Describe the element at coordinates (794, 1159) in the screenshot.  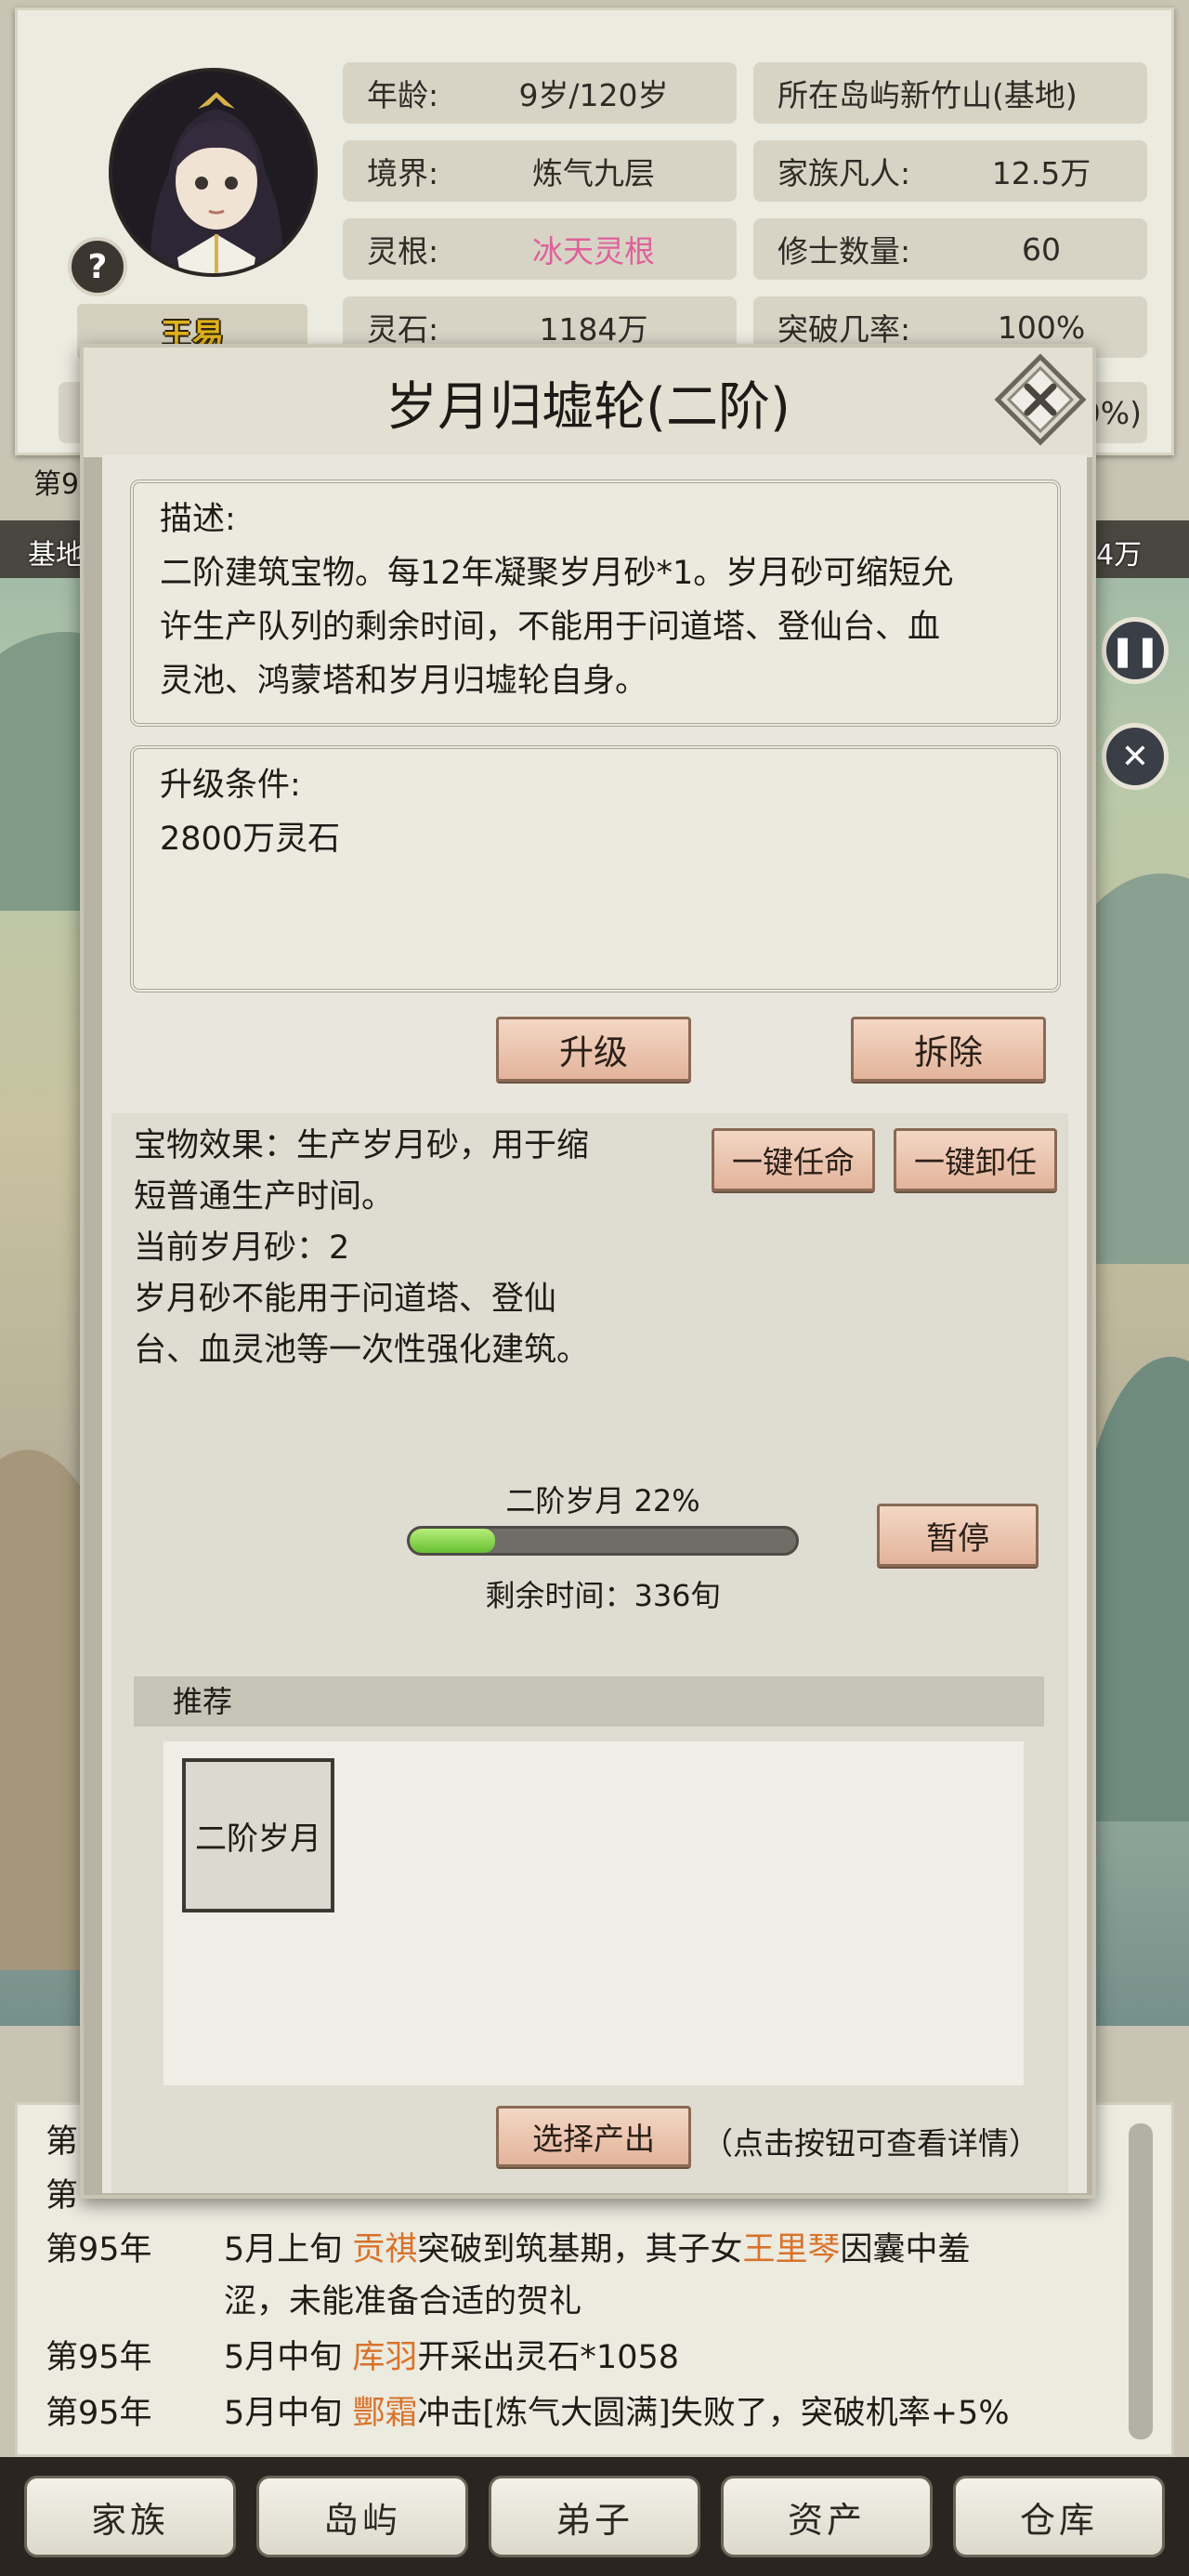
I see `appoint-all-button: 一键任命` at that location.